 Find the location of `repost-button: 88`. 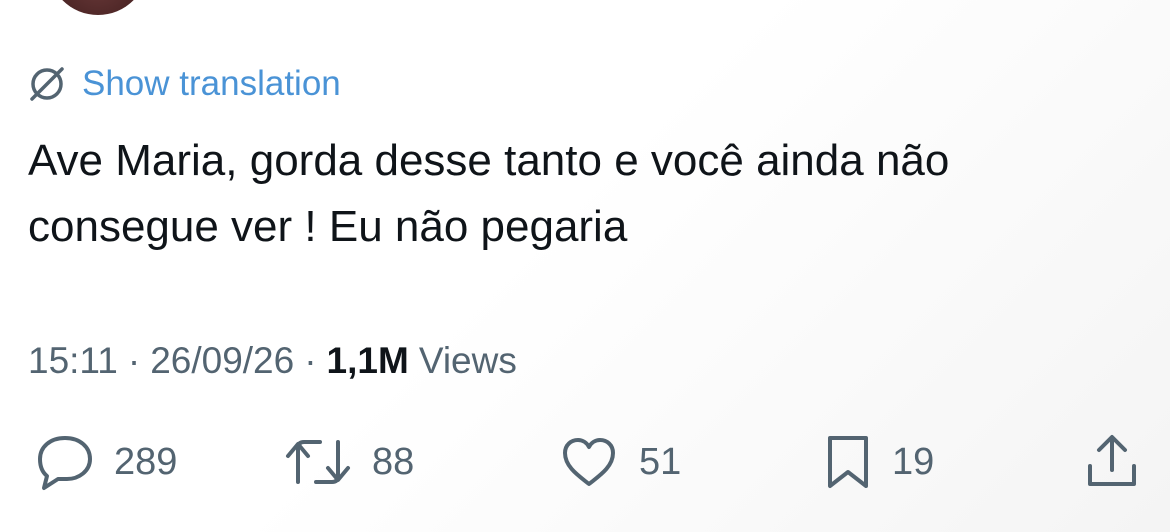

repost-button: 88 is located at coordinates (348, 462).